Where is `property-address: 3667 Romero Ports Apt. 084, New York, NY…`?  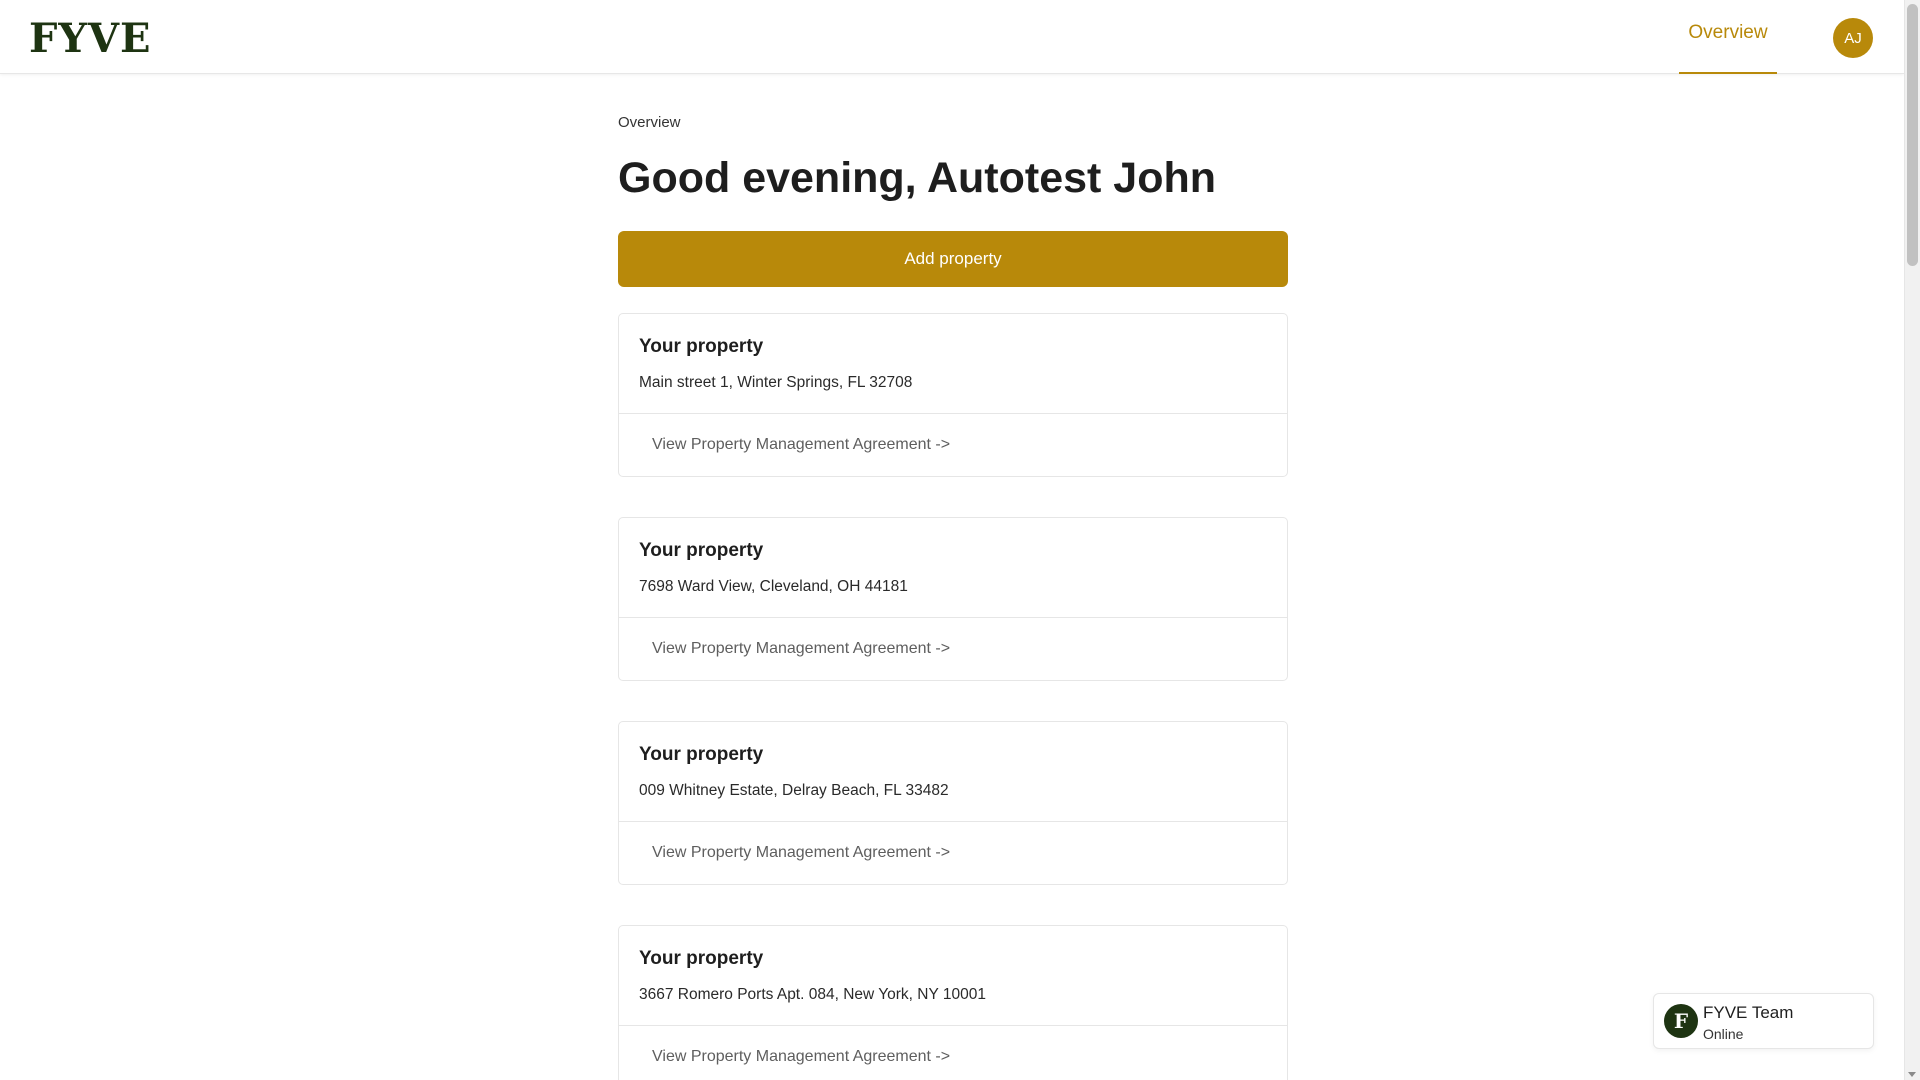
property-address: 3667 Romero Ports Apt. 084, New York, NY… is located at coordinates (812, 994).